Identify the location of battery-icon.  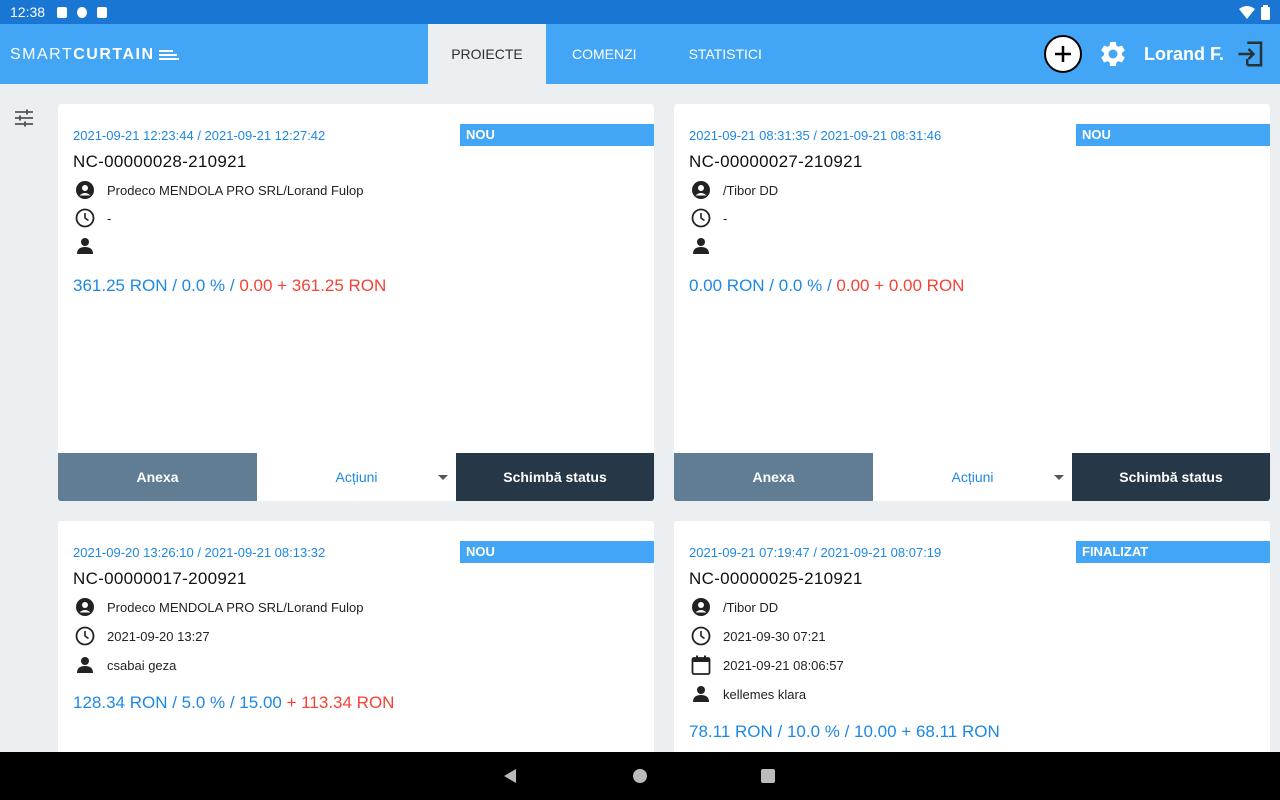
(1265, 12).